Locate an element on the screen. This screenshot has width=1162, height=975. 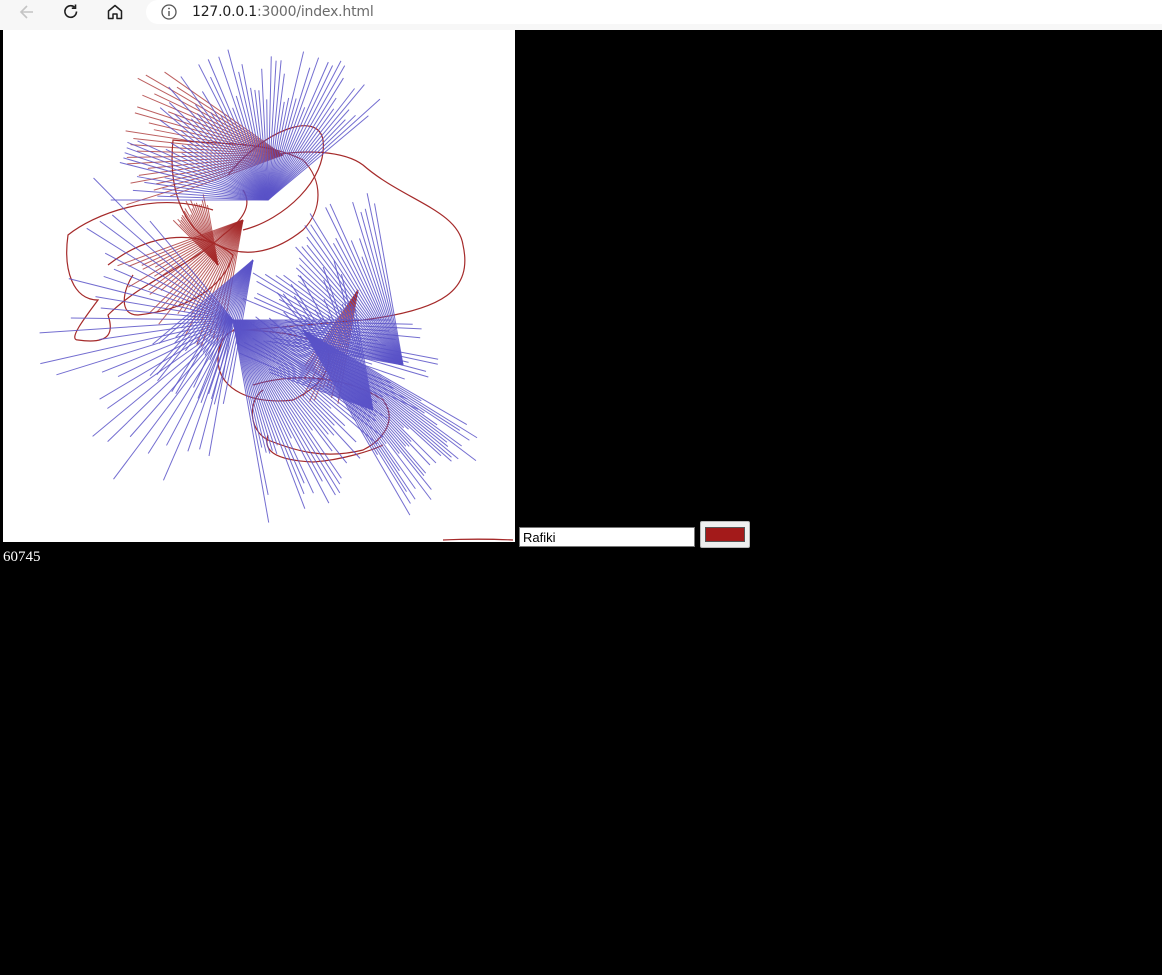
color-picker-button is located at coordinates (725, 534).